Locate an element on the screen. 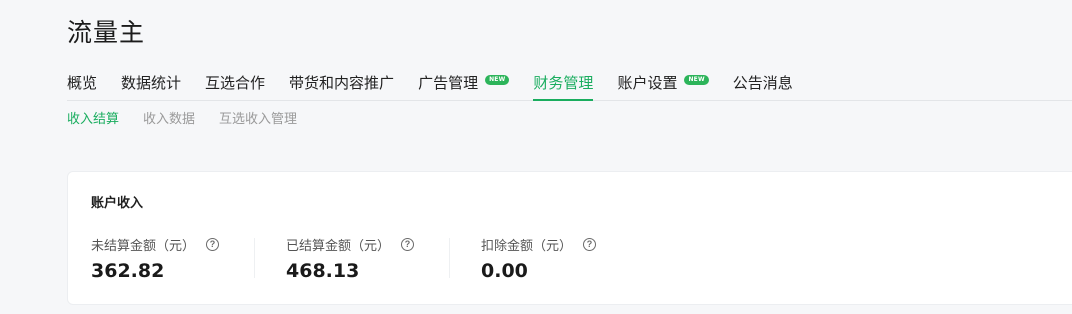 This screenshot has height=314, width=1072. tab-ad-management: 广告管理 NEW is located at coordinates (464, 85).